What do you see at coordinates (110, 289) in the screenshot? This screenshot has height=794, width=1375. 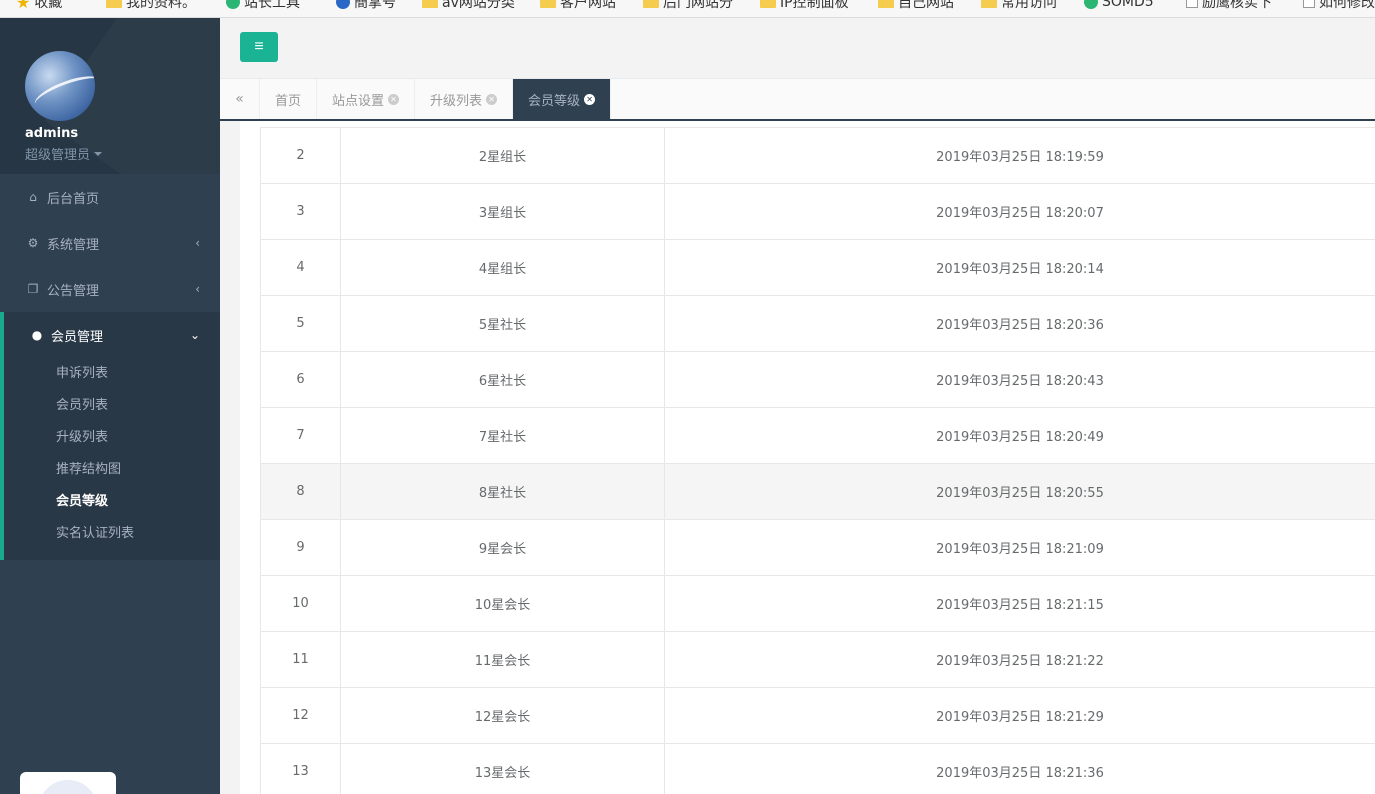 I see `sidebar-item-announcements: ❐ 公告管理 ‹` at bounding box center [110, 289].